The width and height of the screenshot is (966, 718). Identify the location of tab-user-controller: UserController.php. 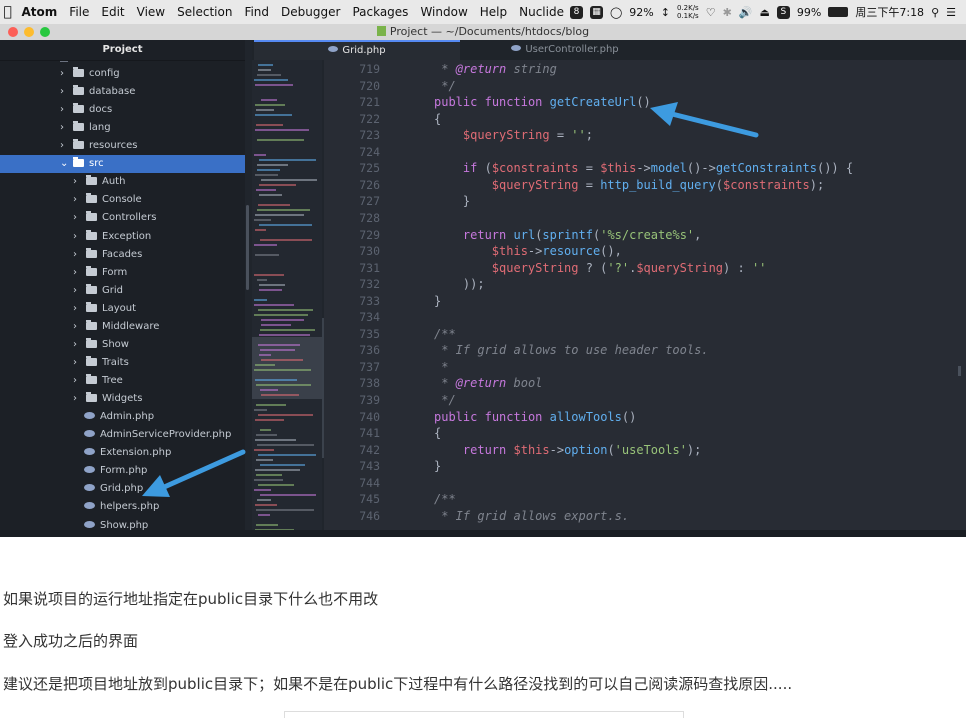
(565, 50).